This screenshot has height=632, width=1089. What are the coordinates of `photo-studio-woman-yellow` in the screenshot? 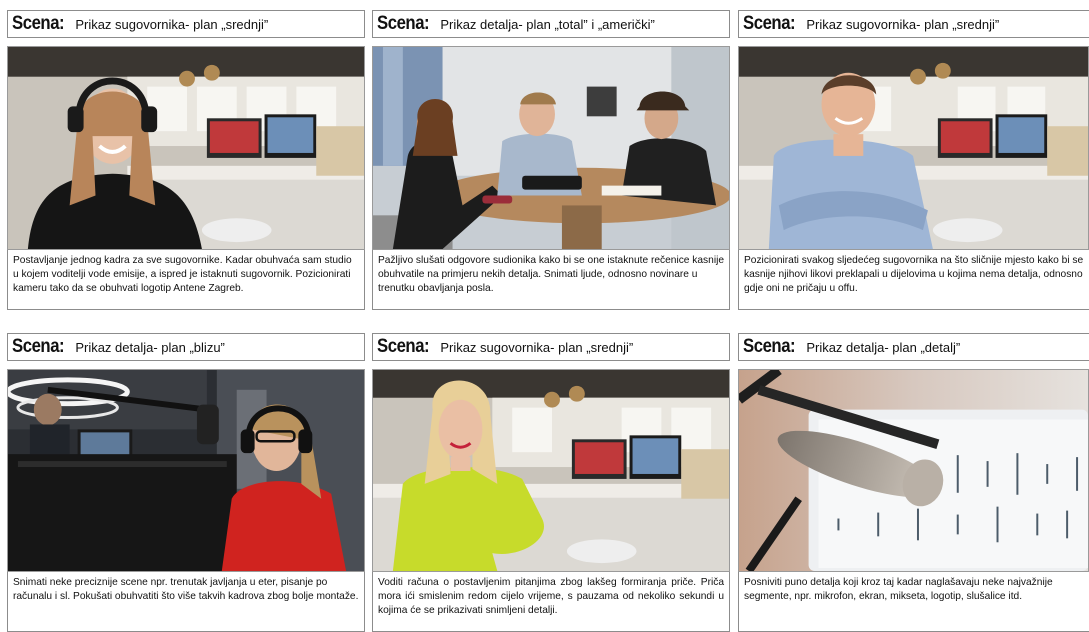 It's located at (551, 470).